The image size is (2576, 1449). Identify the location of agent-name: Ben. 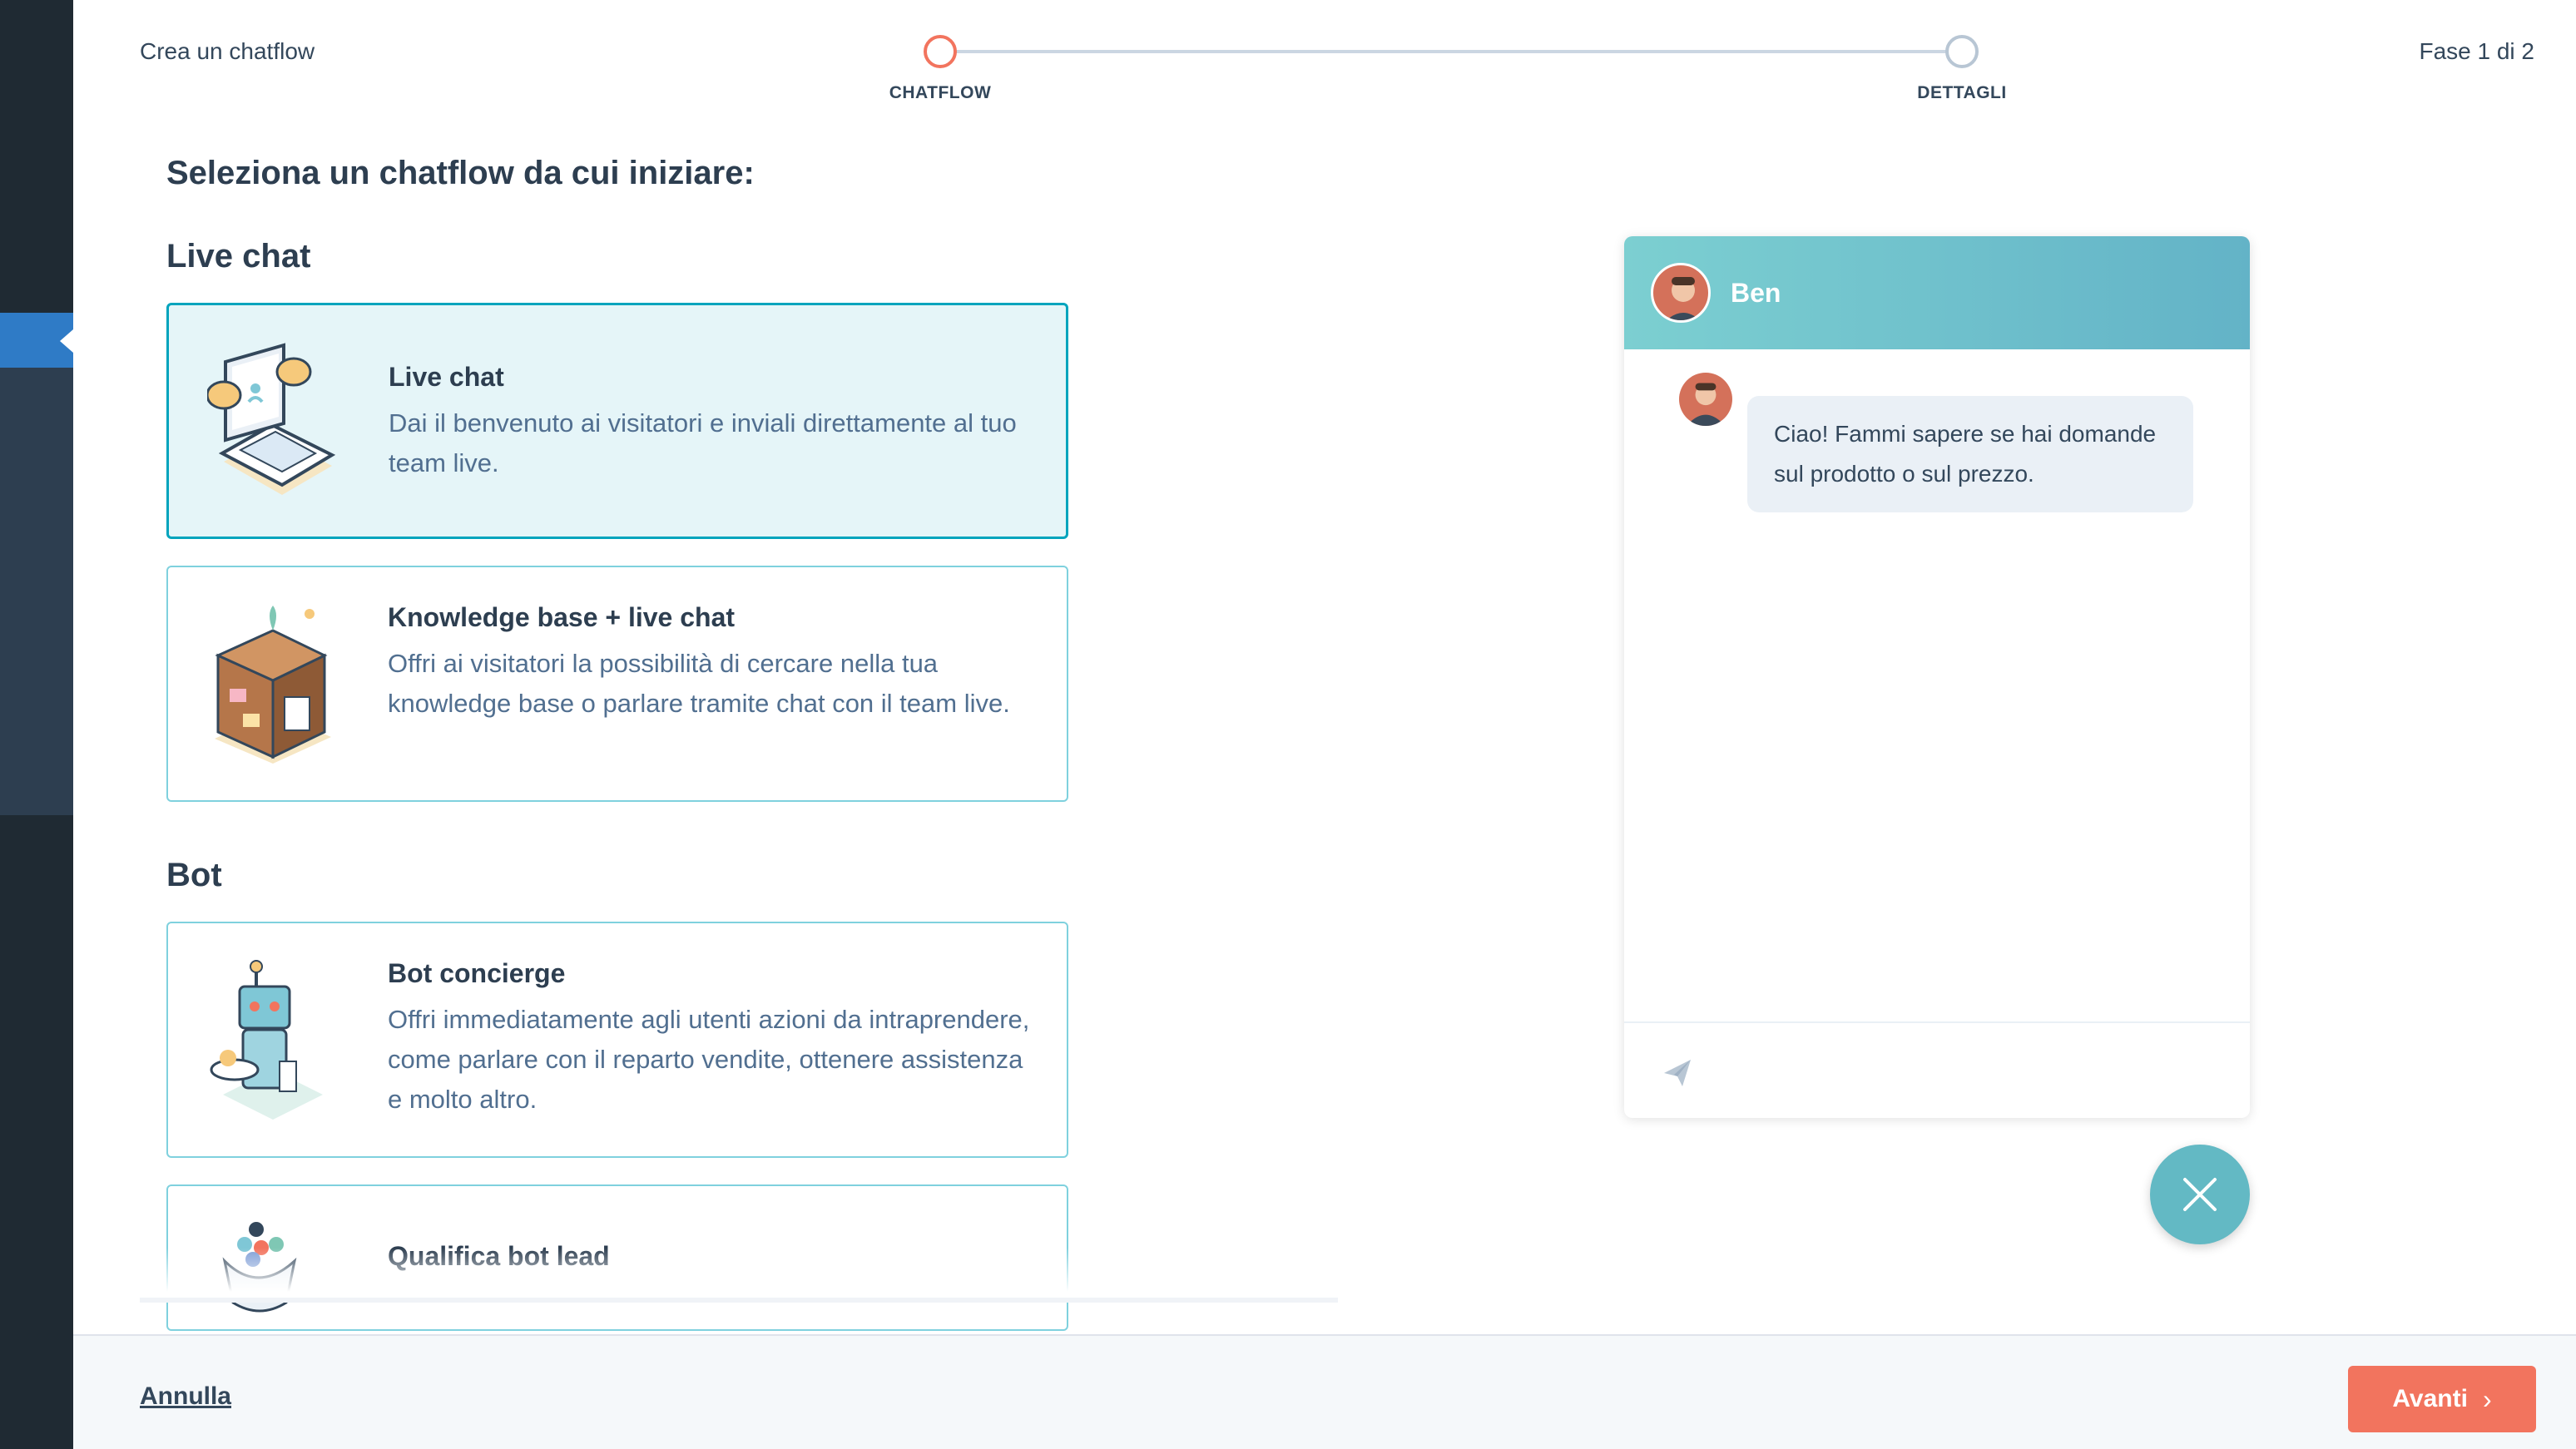
(1756, 293).